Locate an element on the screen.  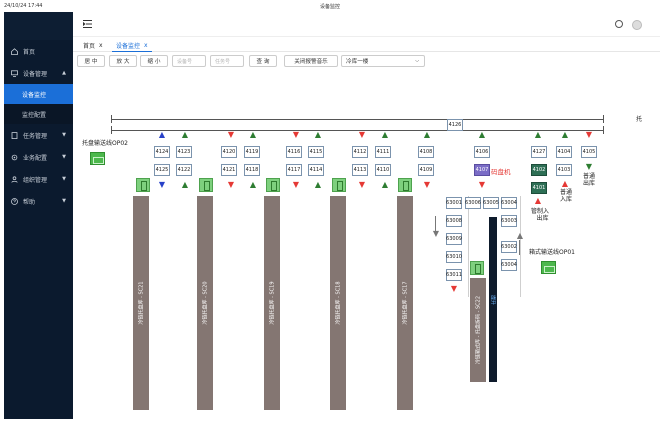
conveyor-4125: 4125 is located at coordinates (162, 170).